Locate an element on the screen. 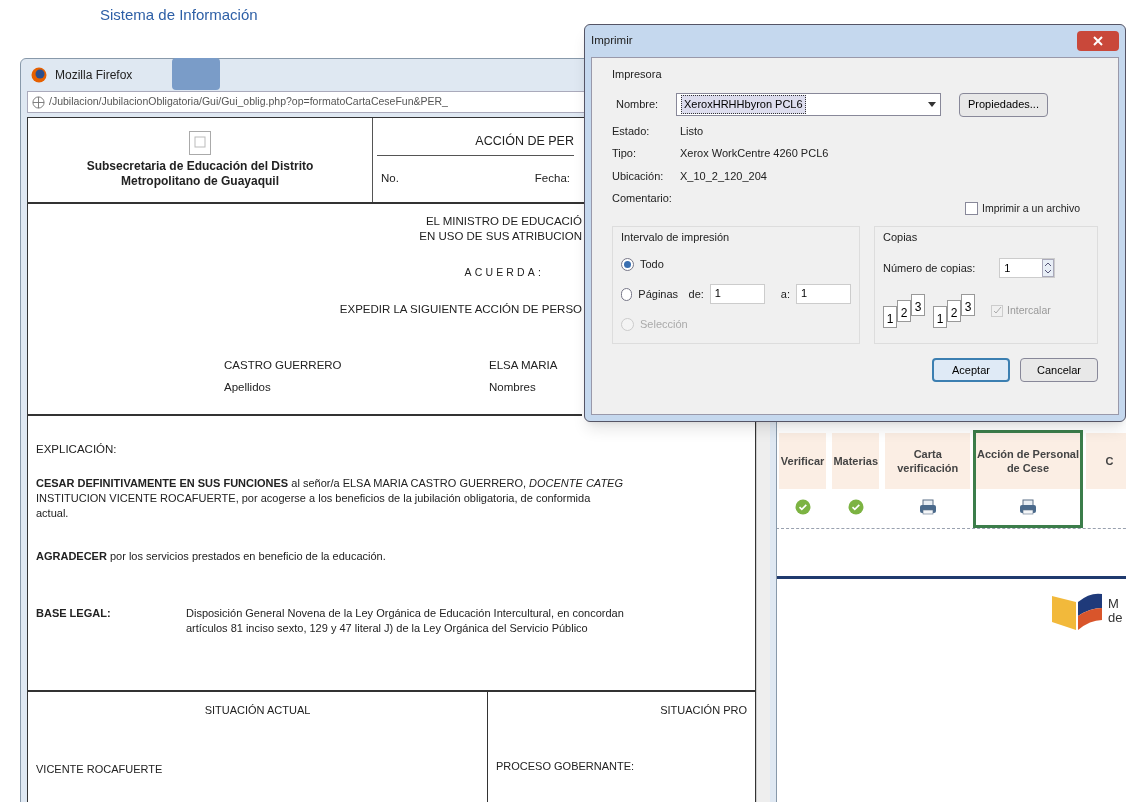  logo-text: M is located at coordinates (1114, 604).